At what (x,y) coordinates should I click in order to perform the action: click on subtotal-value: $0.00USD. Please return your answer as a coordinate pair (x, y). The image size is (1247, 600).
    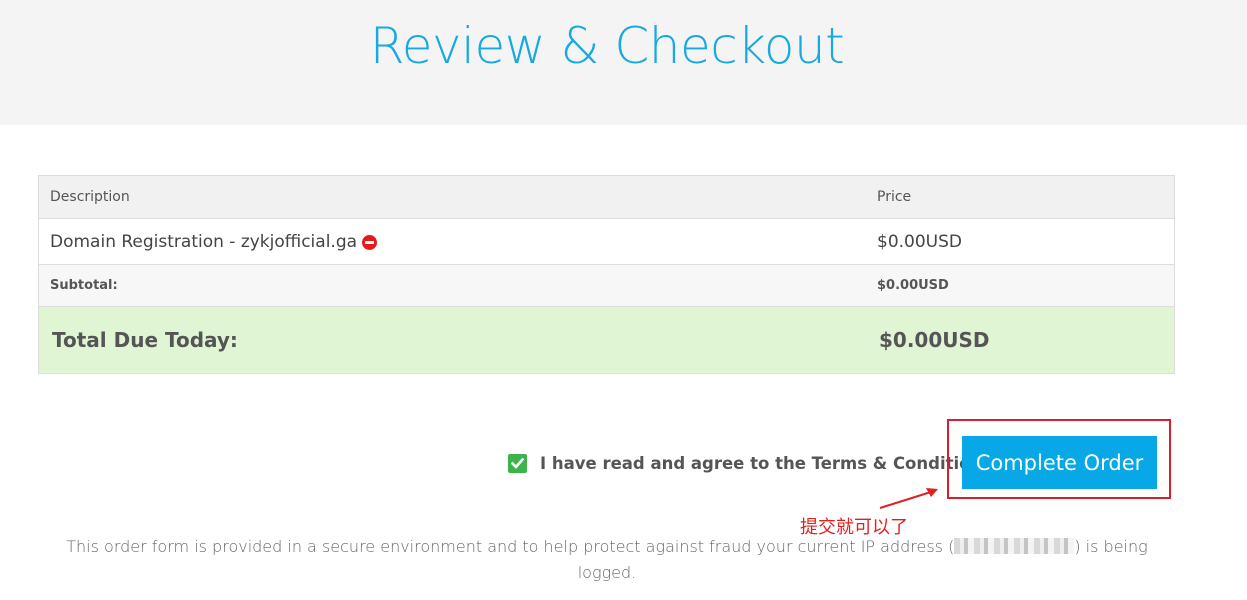
    Looking at the image, I should click on (913, 285).